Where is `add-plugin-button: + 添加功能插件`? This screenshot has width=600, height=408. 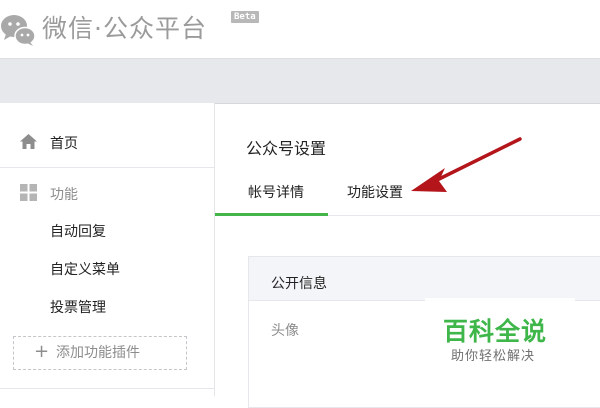 add-plugin-button: + 添加功能插件 is located at coordinates (100, 353).